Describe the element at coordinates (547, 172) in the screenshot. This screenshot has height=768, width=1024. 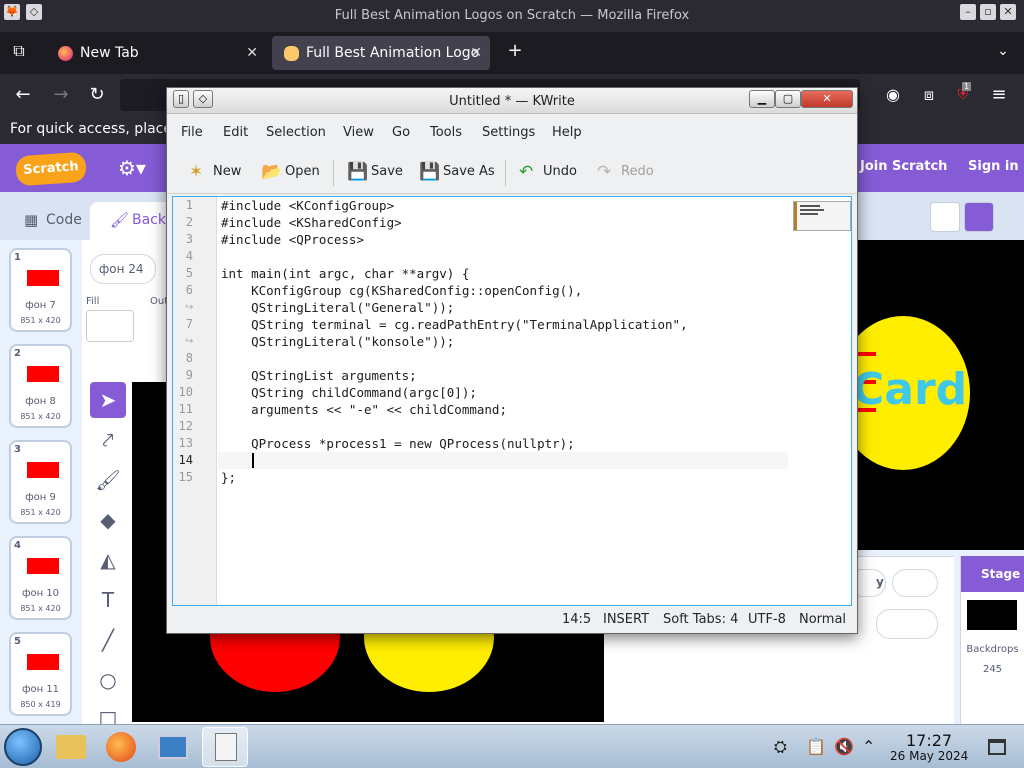
I see `undo-button: ↶ Undo` at that location.